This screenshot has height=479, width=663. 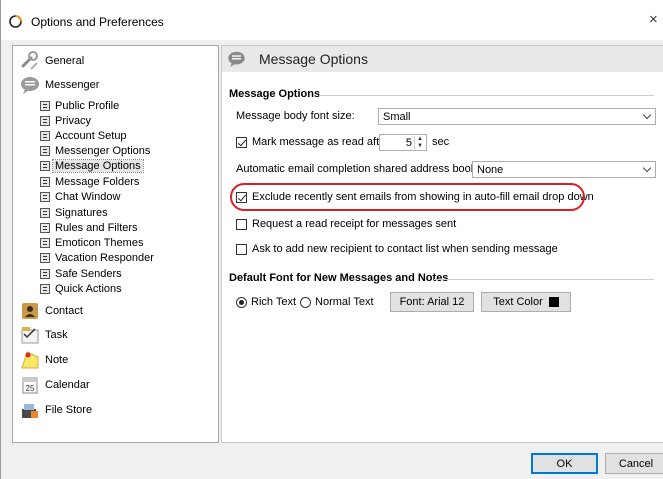 I want to click on window-title: Options and Preferences, so click(x=97, y=22).